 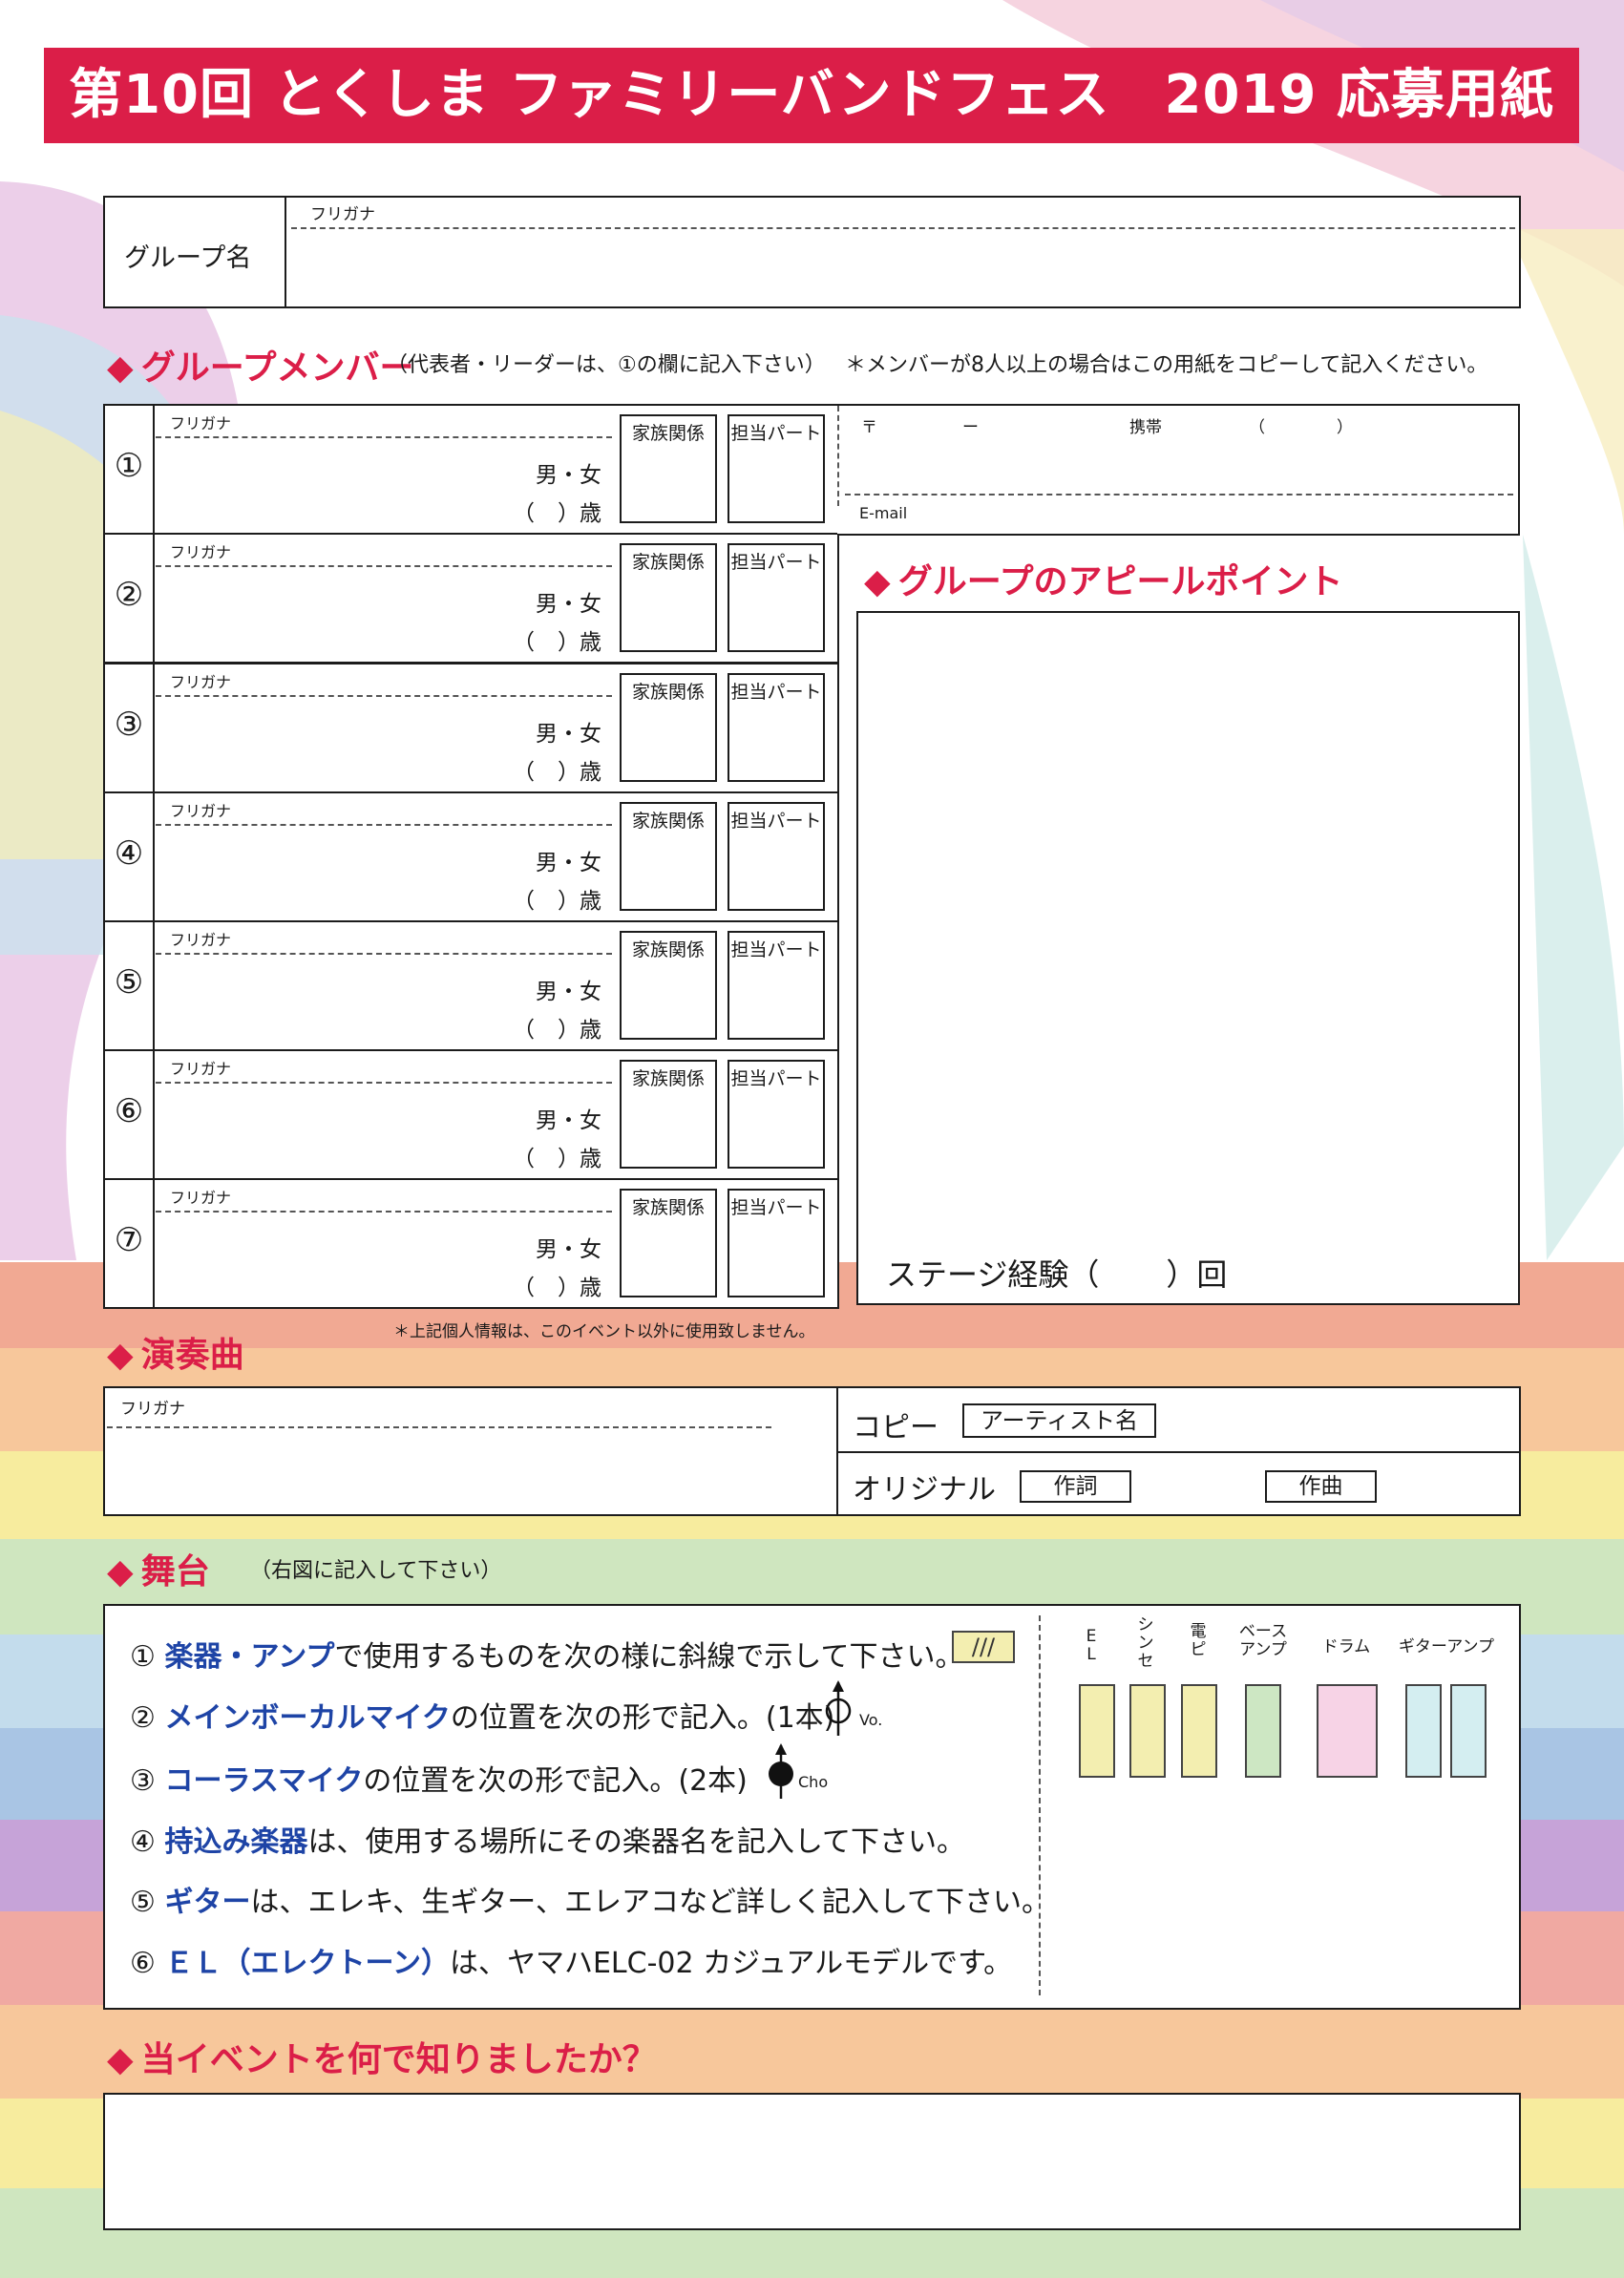 What do you see at coordinates (883, 513) in the screenshot?
I see `email-label: E-mail` at bounding box center [883, 513].